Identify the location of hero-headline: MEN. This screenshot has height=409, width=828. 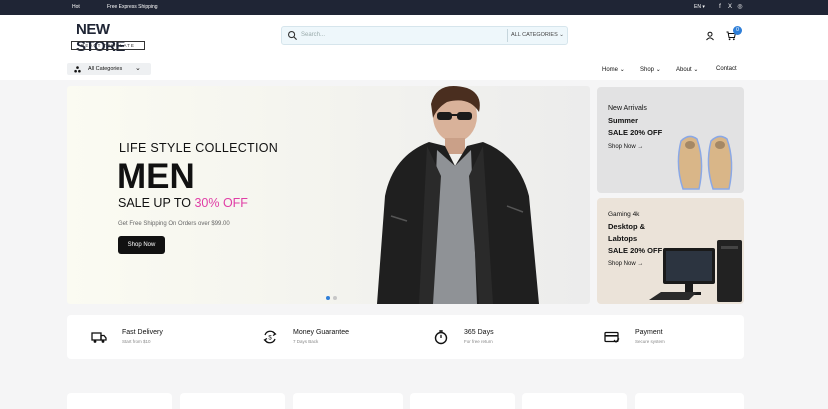
(156, 176).